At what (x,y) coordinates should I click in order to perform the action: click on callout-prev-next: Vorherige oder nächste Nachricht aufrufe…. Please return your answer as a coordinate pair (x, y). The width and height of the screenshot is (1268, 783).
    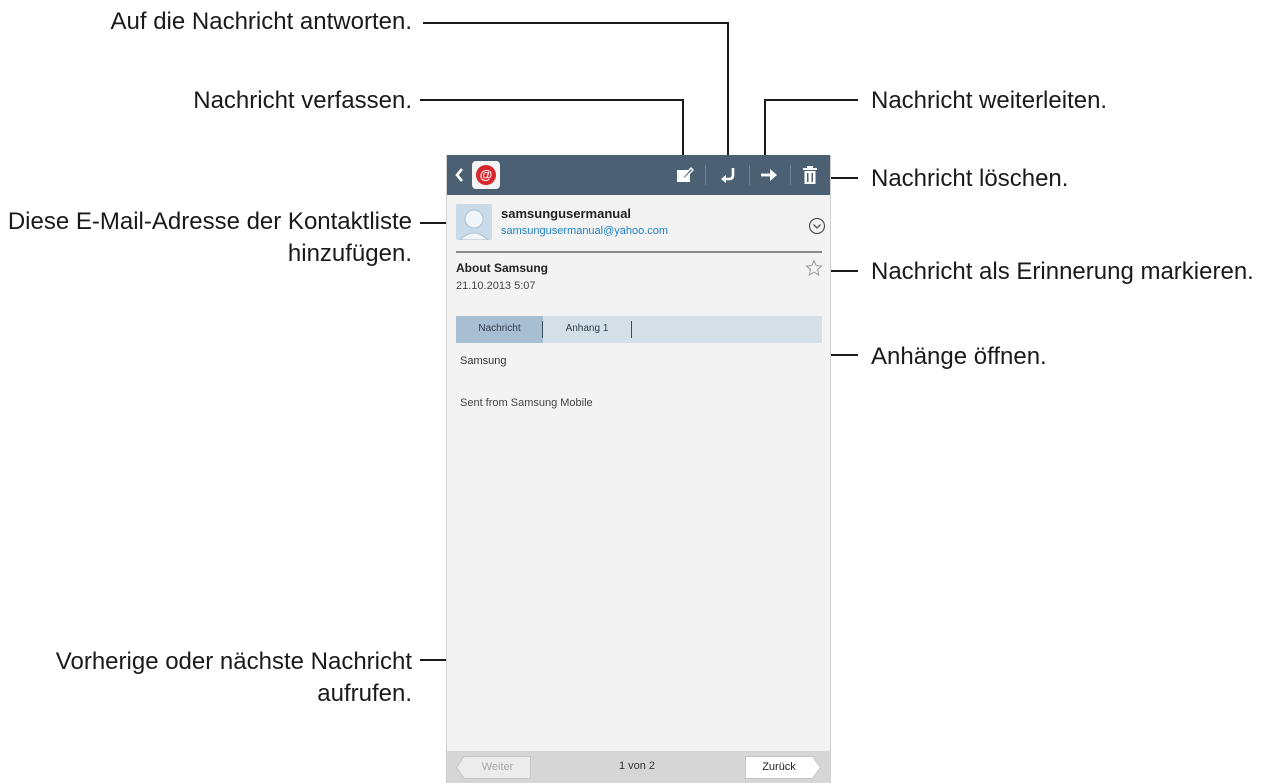
    Looking at the image, I should click on (234, 678).